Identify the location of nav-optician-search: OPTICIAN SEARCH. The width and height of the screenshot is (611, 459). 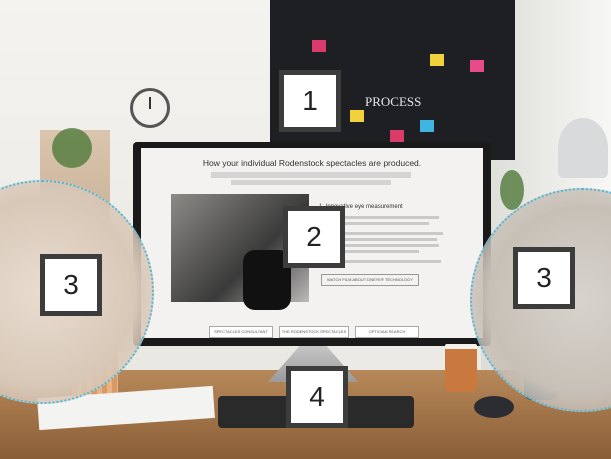
(387, 332).